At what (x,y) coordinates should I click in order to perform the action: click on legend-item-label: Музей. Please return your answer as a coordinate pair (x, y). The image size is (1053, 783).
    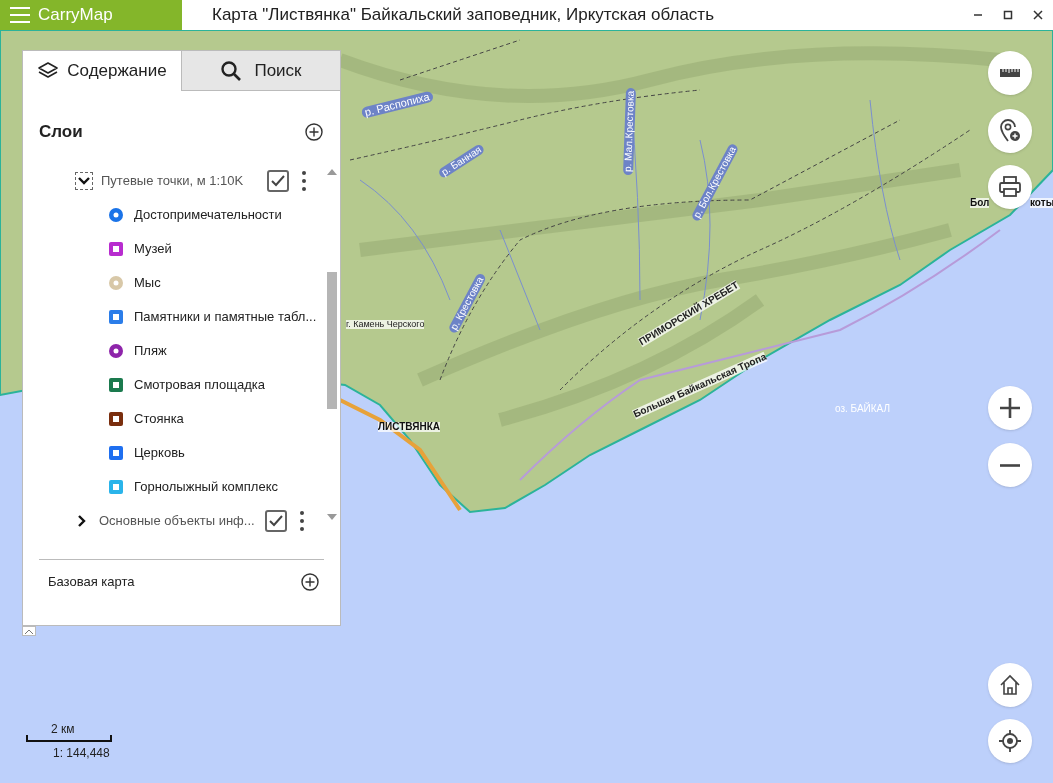
    Looking at the image, I should click on (153, 248).